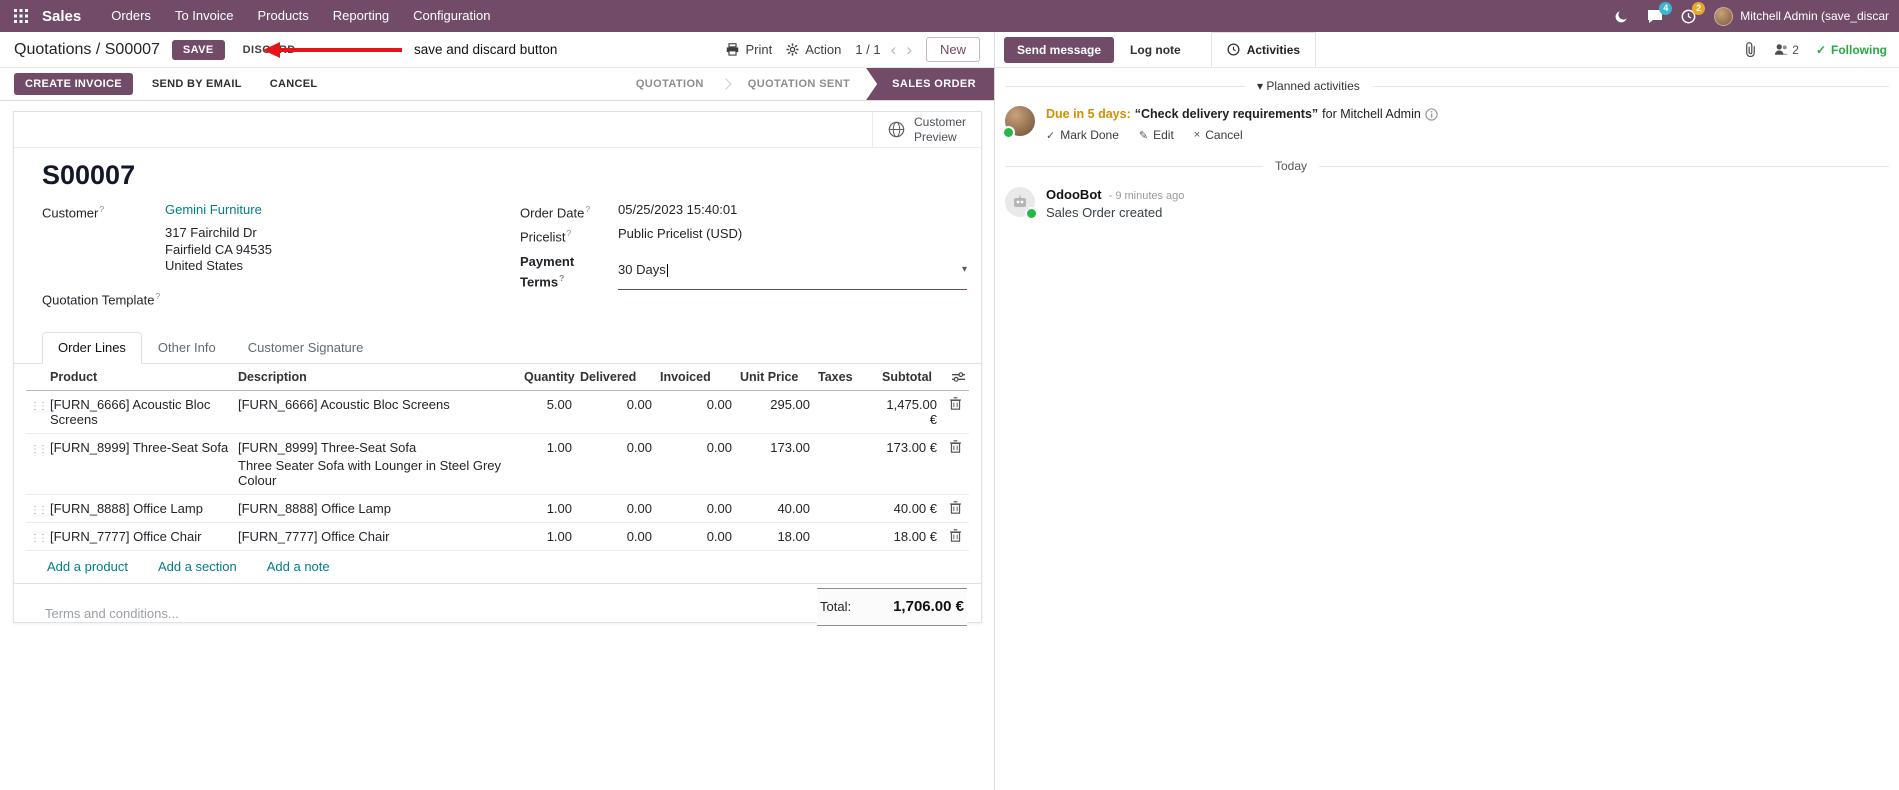 The height and width of the screenshot is (790, 1899). I want to click on col-subtotal: Subtotal, so click(909, 378).